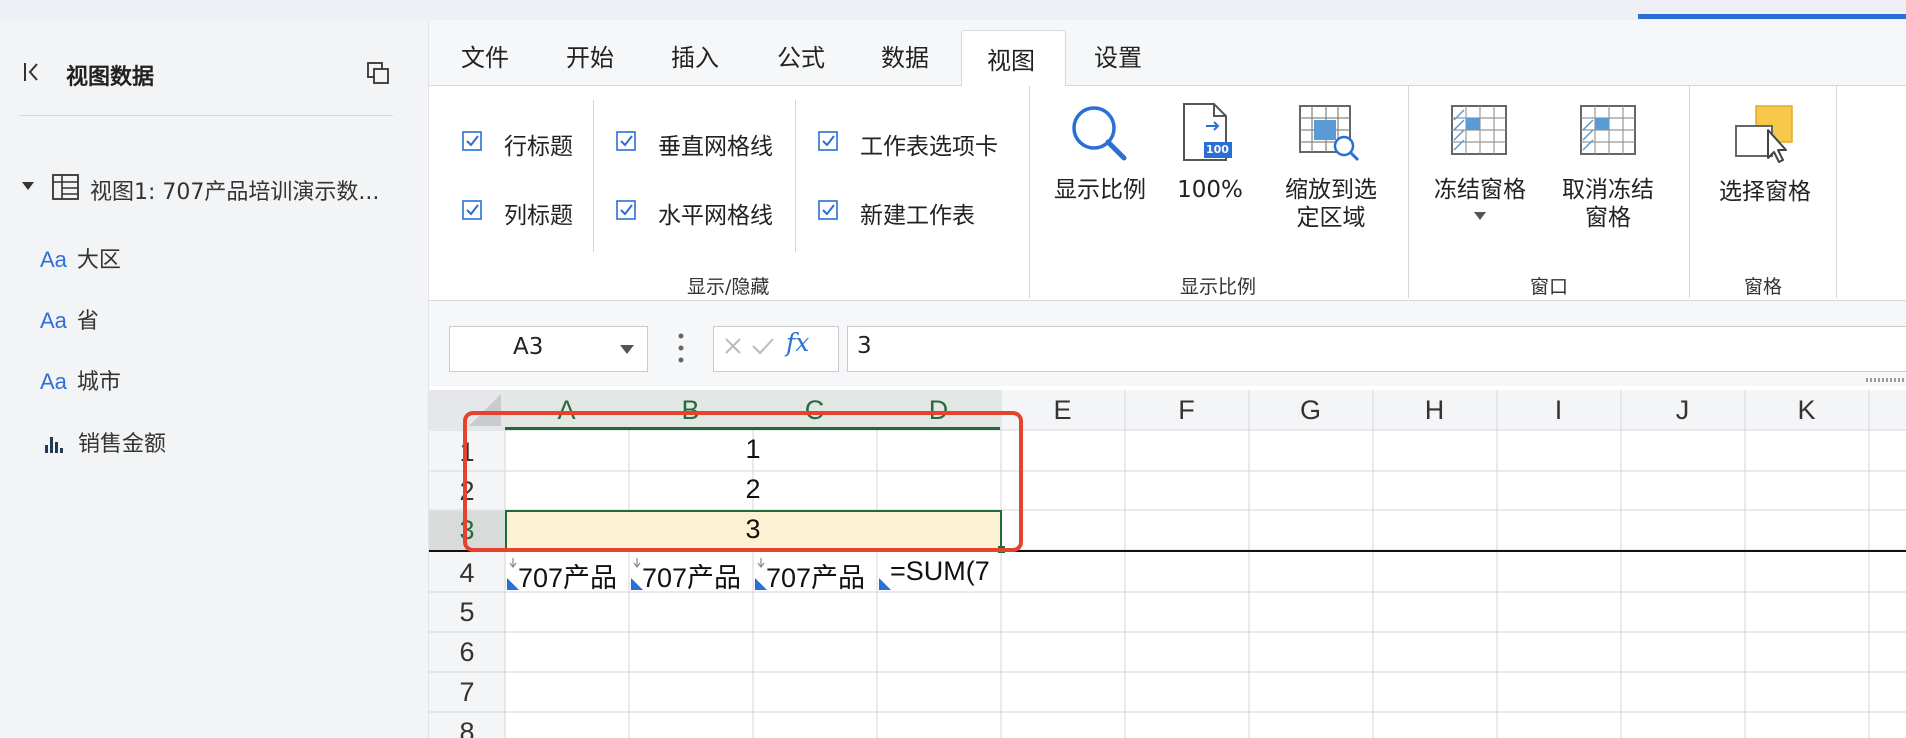  I want to click on field-item-province: Aa 省, so click(69, 321).